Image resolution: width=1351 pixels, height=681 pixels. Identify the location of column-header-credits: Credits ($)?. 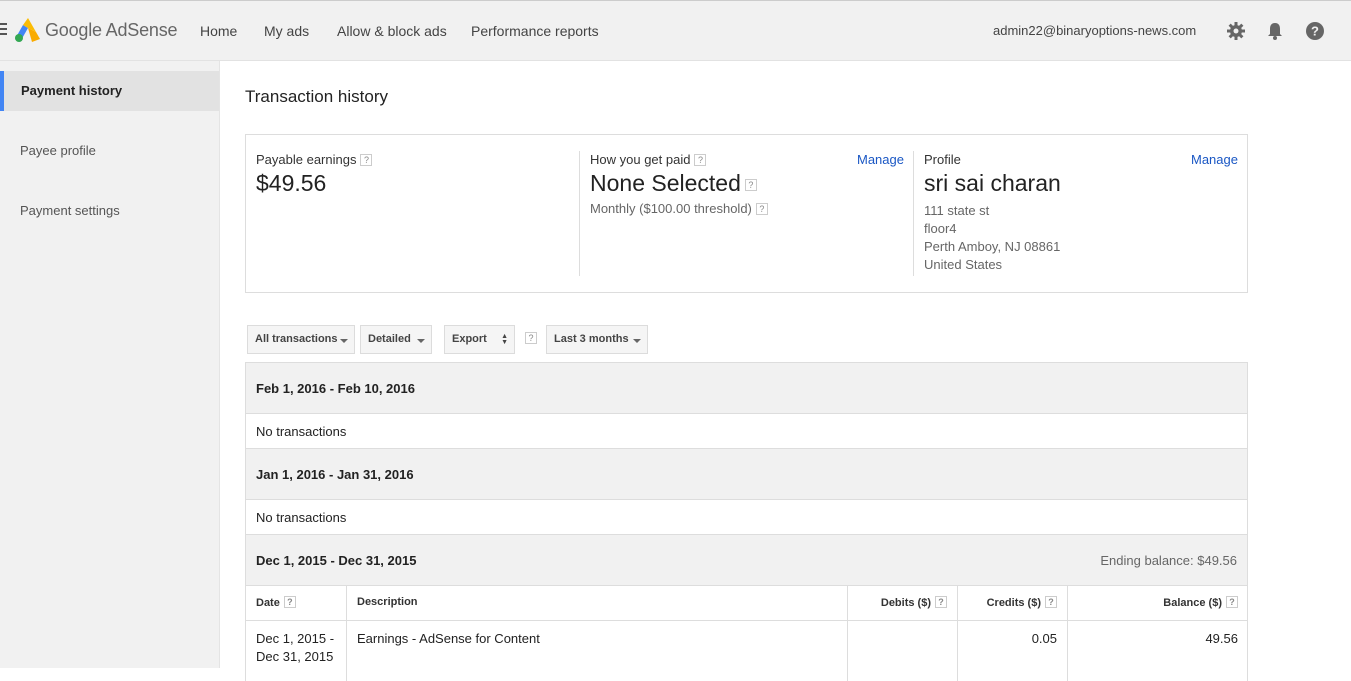
(1013, 603).